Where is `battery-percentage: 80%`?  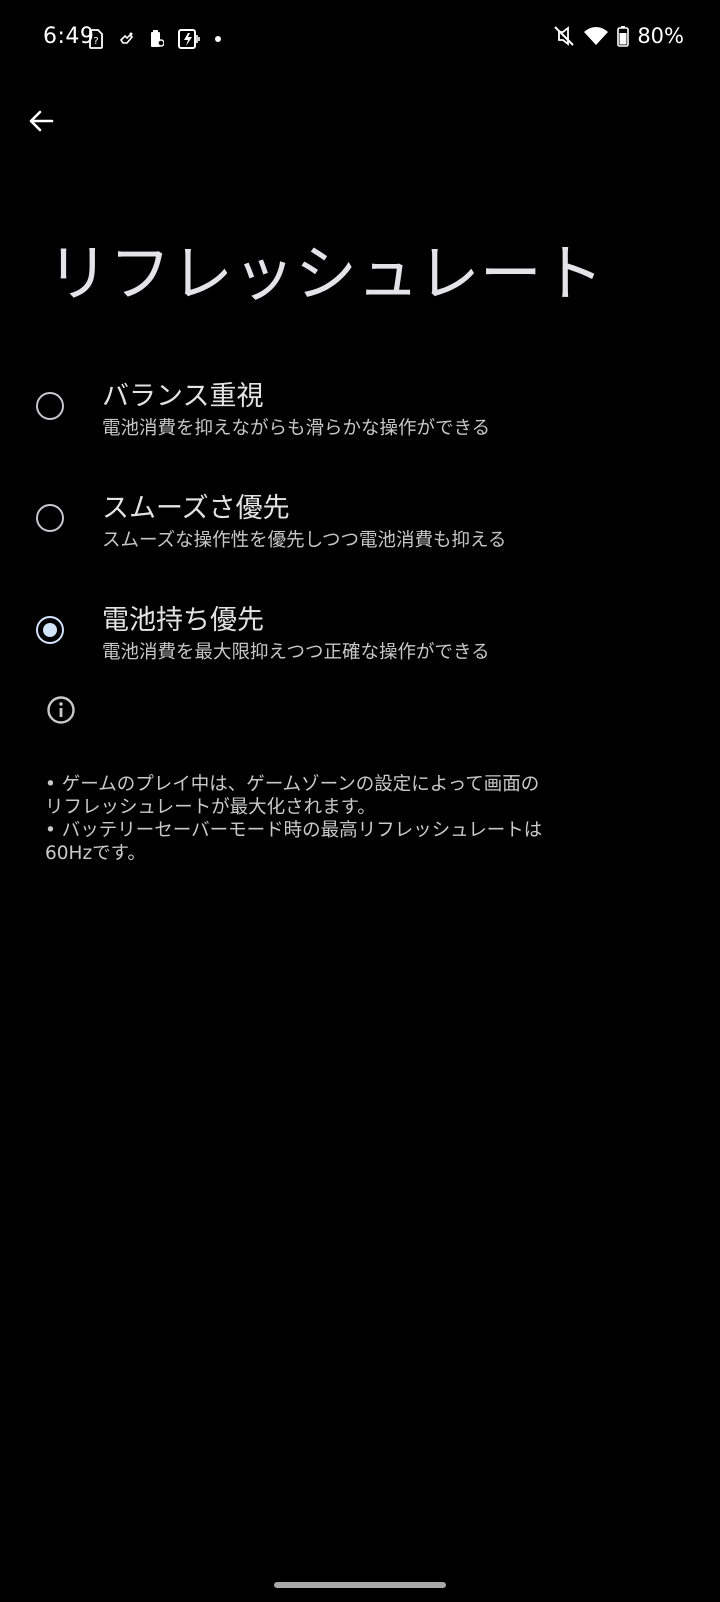
battery-percentage: 80% is located at coordinates (660, 36).